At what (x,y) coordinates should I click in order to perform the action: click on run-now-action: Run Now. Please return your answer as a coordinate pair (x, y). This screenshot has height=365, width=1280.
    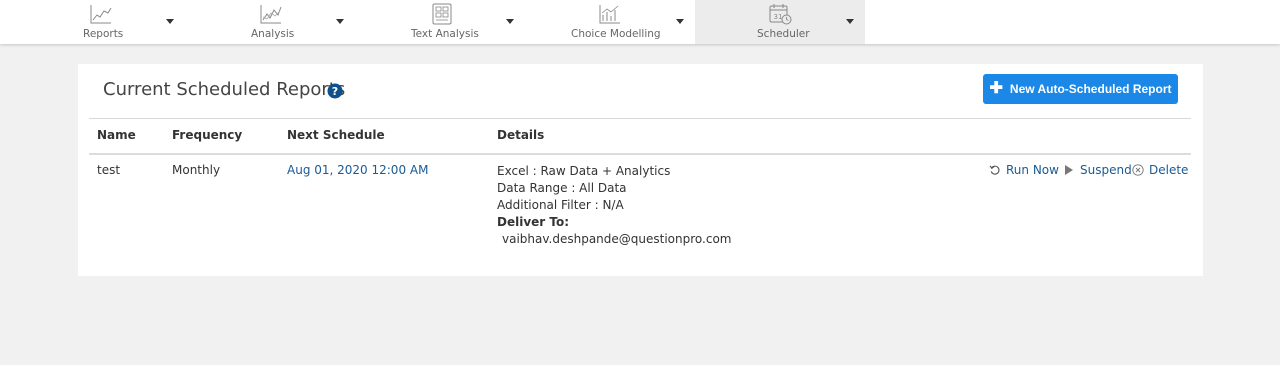
    Looking at the image, I should click on (1024, 170).